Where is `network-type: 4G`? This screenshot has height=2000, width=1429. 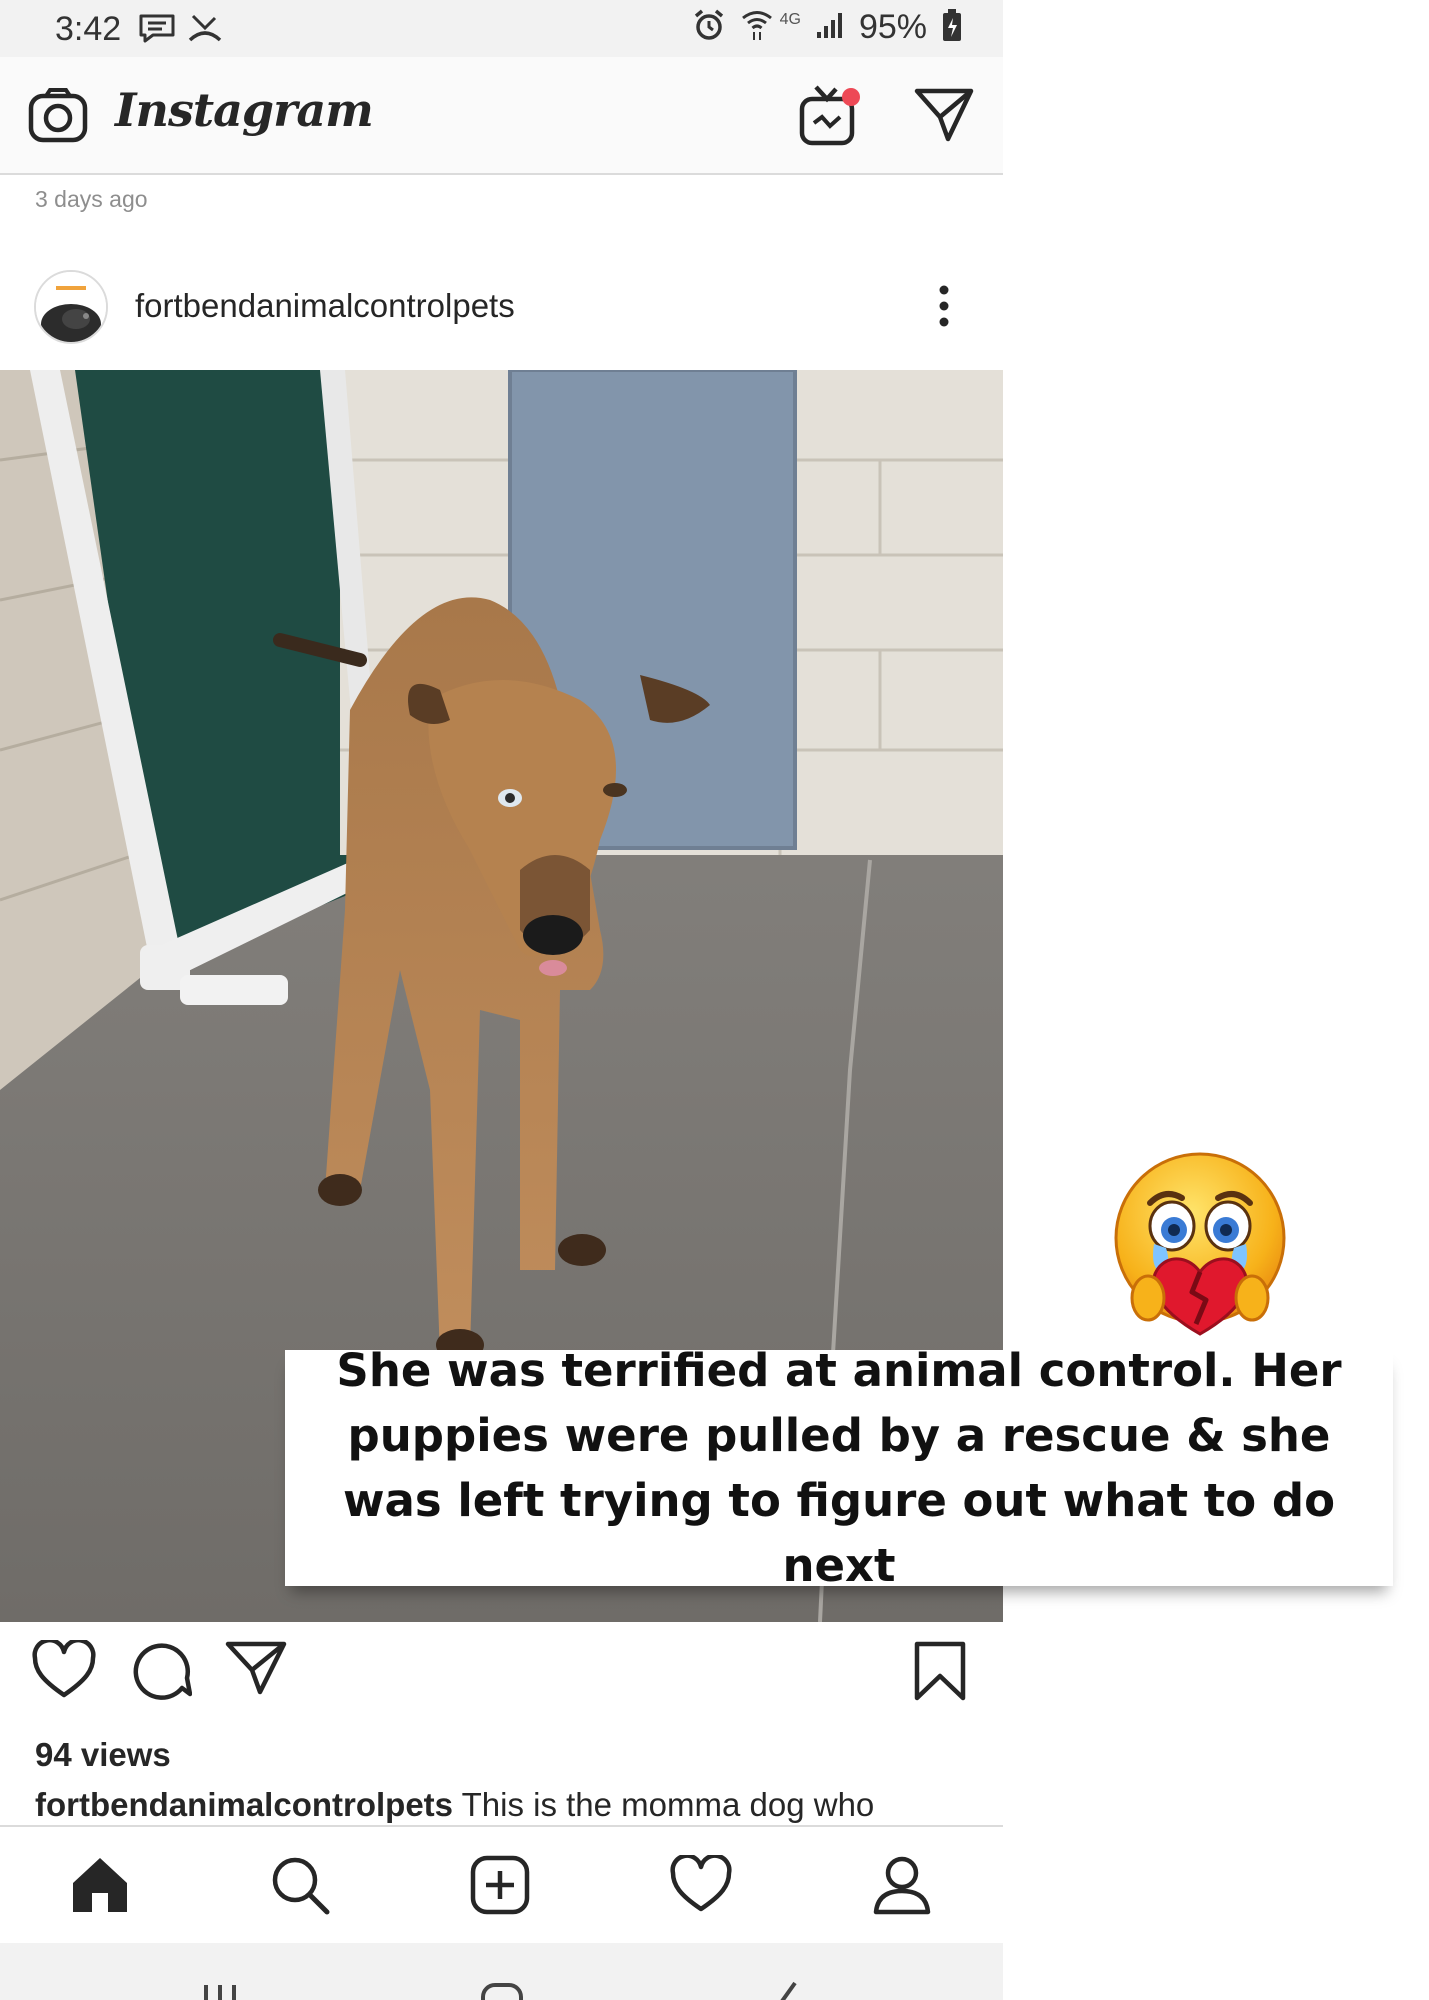
network-type: 4G is located at coordinates (790, 19).